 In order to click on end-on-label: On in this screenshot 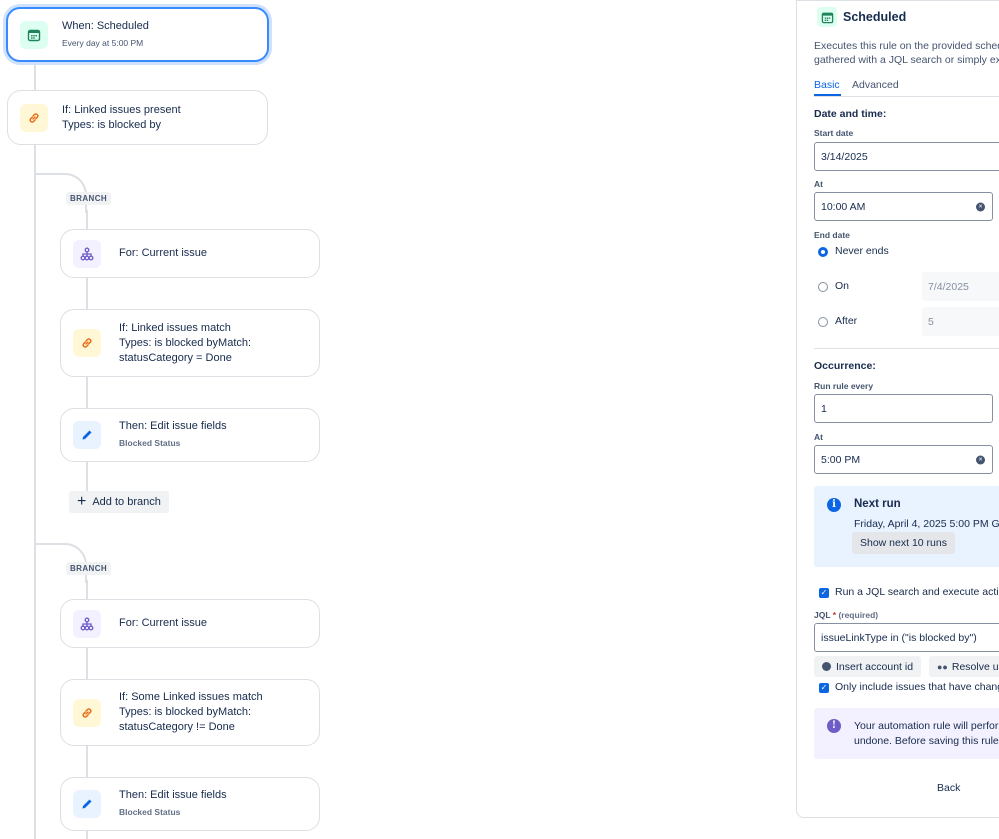, I will do `click(842, 286)`.